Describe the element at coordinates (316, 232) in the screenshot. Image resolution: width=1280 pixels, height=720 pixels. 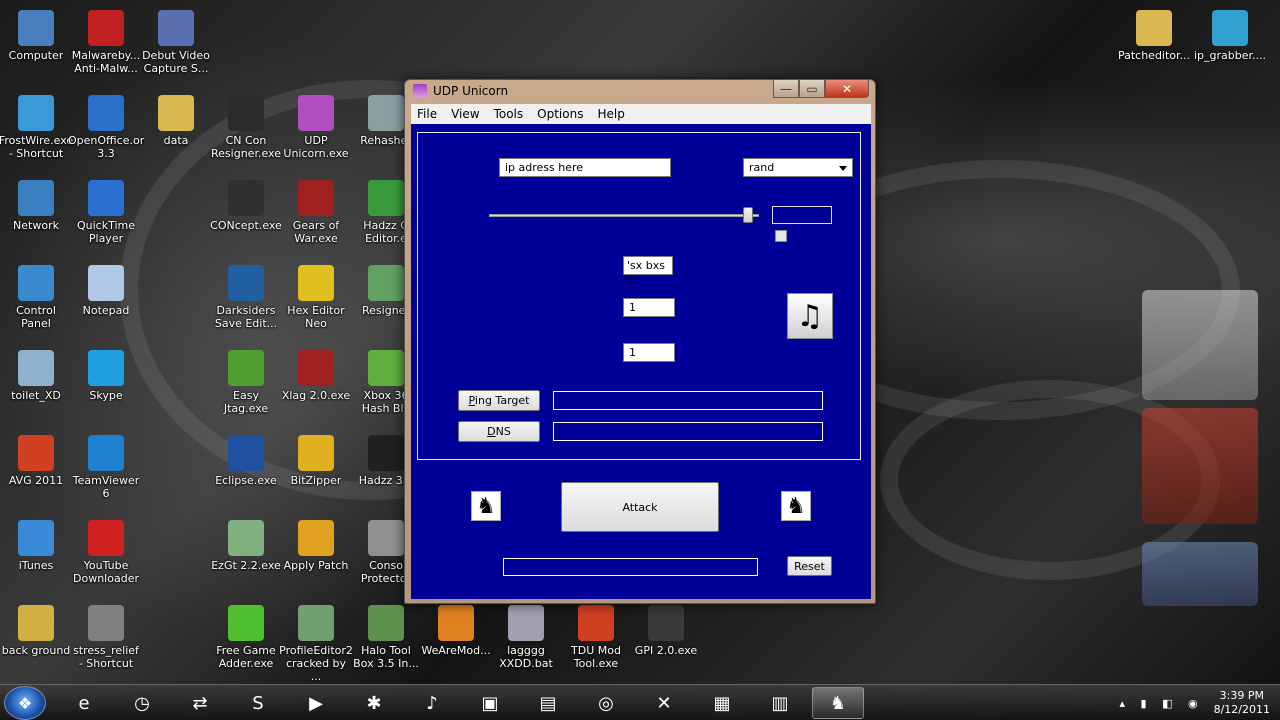
I see `desktop-icon-label: Gears of War.exe` at that location.